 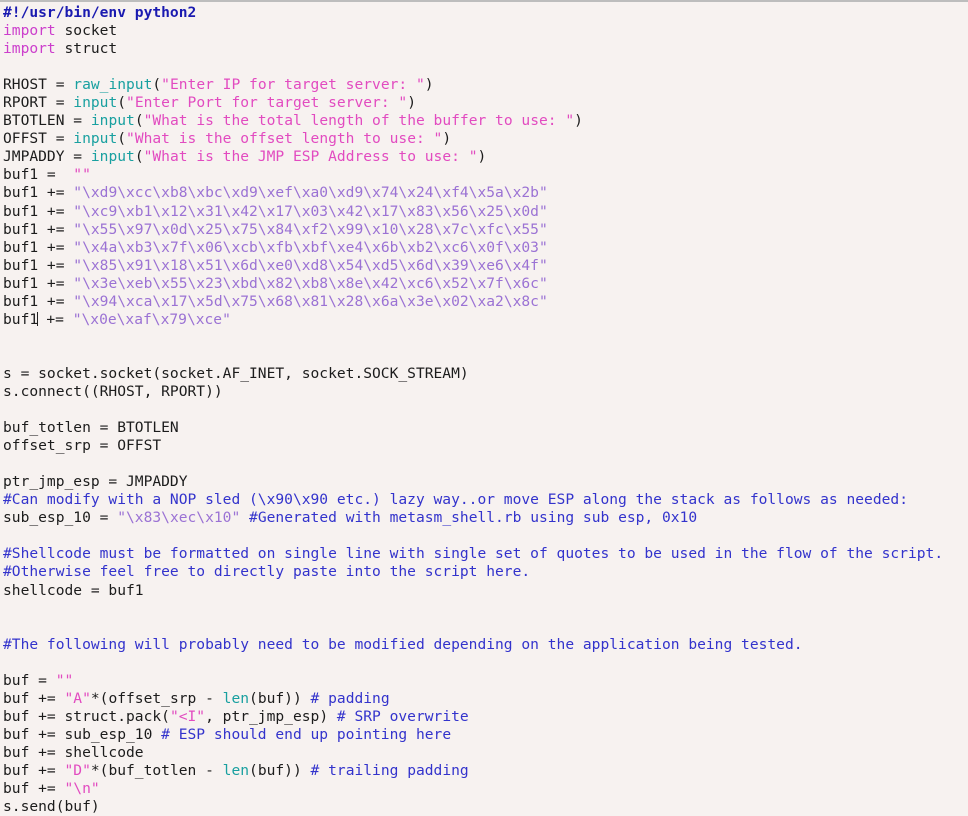 I want to click on code-line: s.send(buf), so click(x=485, y=807).